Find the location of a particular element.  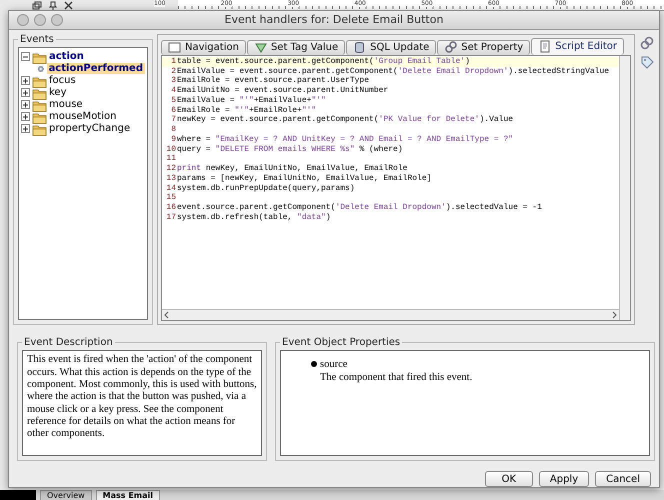

horizontal-scrollbar is located at coordinates (390, 314).